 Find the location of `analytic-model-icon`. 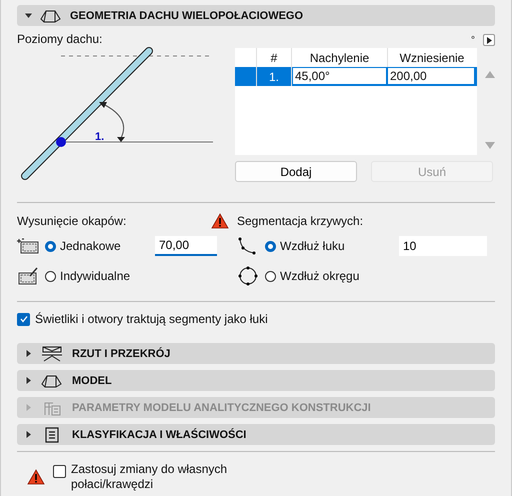

analytic-model-icon is located at coordinates (52, 408).